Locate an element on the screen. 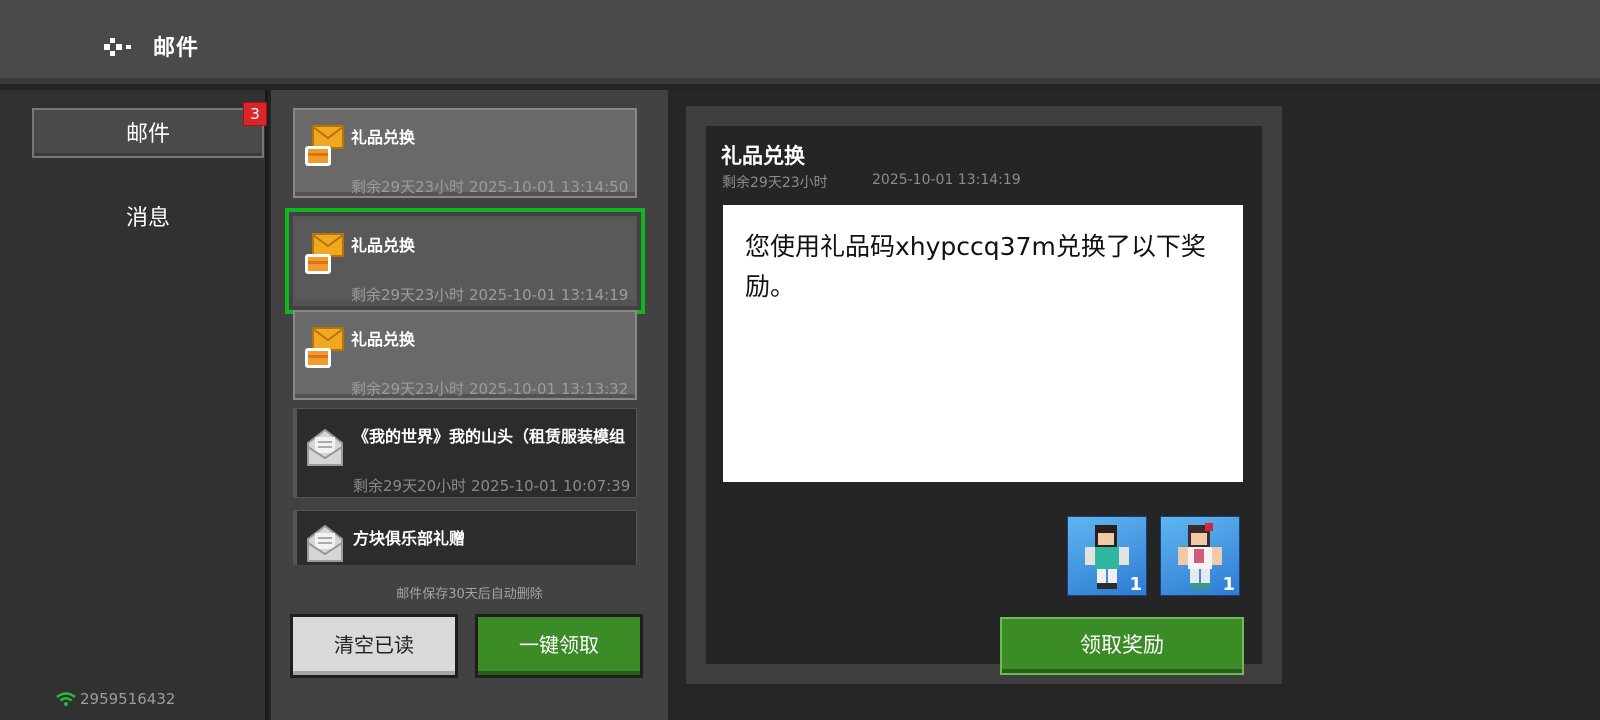  claim-all-button: 一键领取 is located at coordinates (559, 646).